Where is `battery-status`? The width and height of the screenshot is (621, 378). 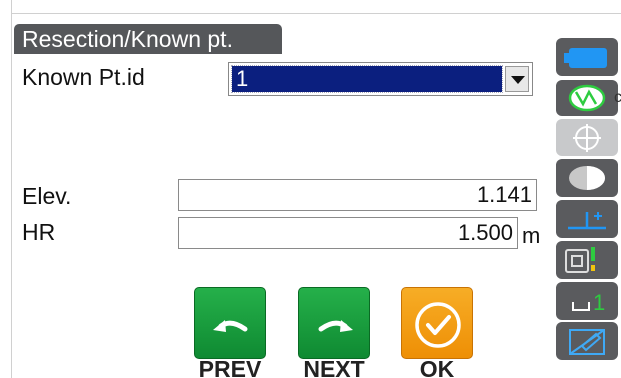 battery-status is located at coordinates (587, 57).